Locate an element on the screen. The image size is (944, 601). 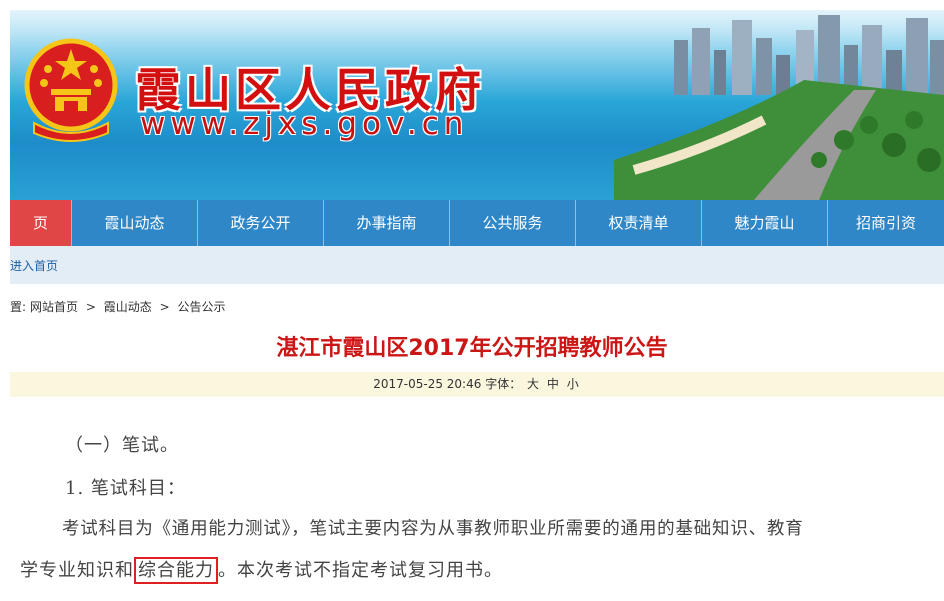
breadcrumb-xiashan-news: 霞山动态 is located at coordinates (128, 307).